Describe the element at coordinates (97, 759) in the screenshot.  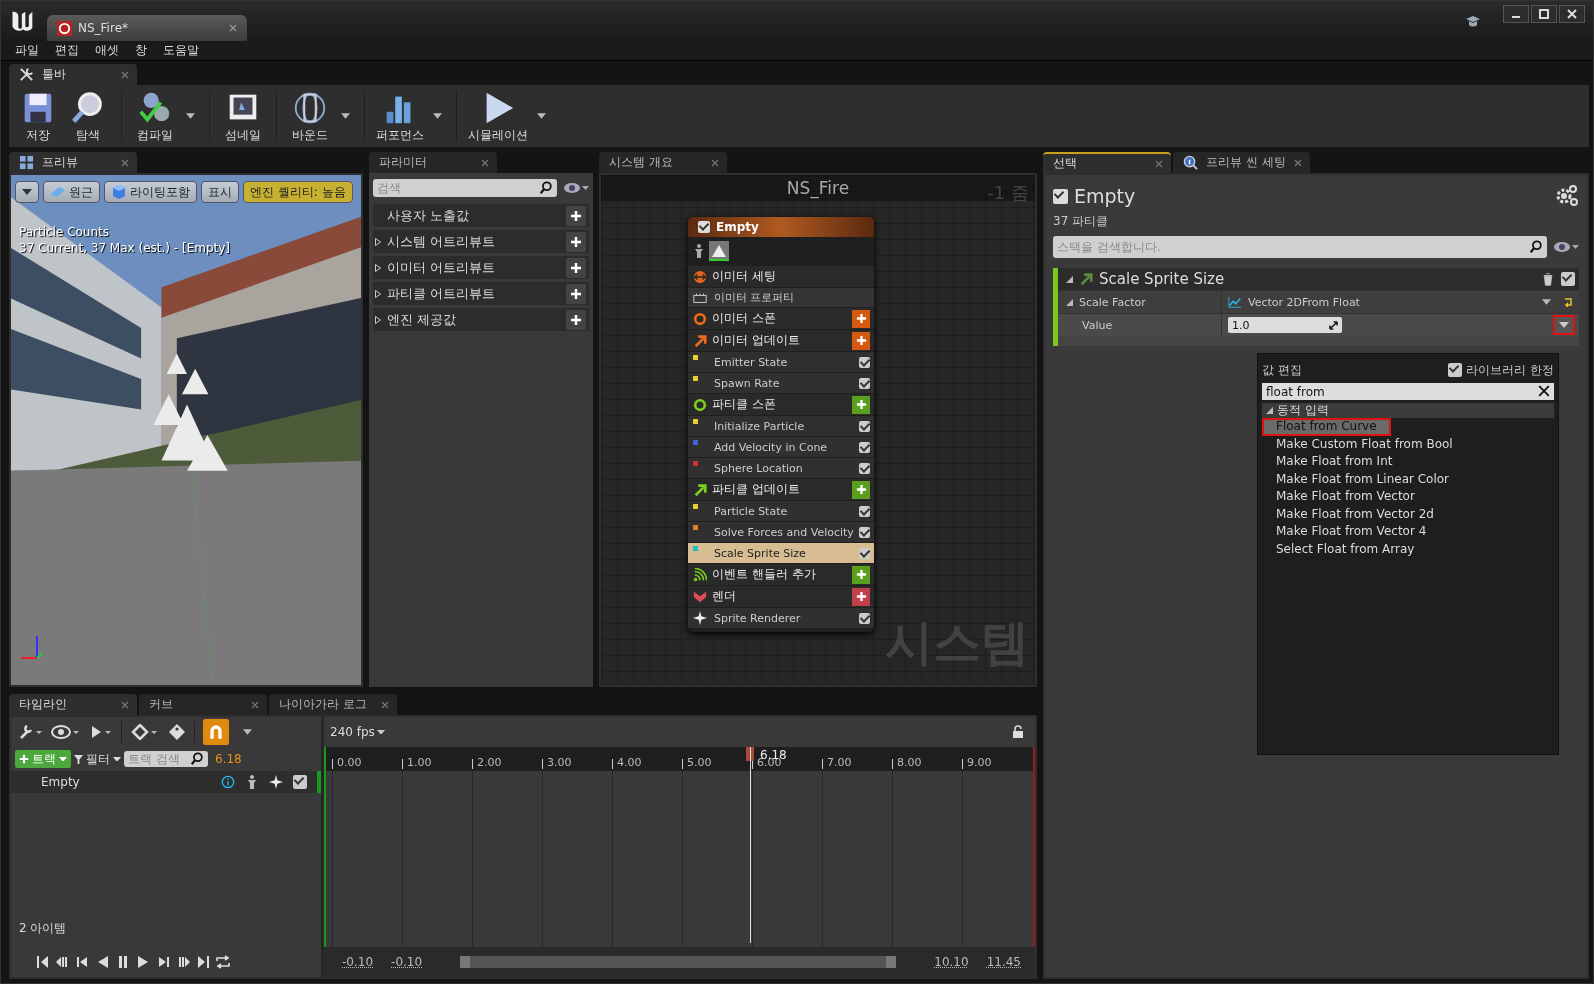
I see `filter-button: 필터` at that location.